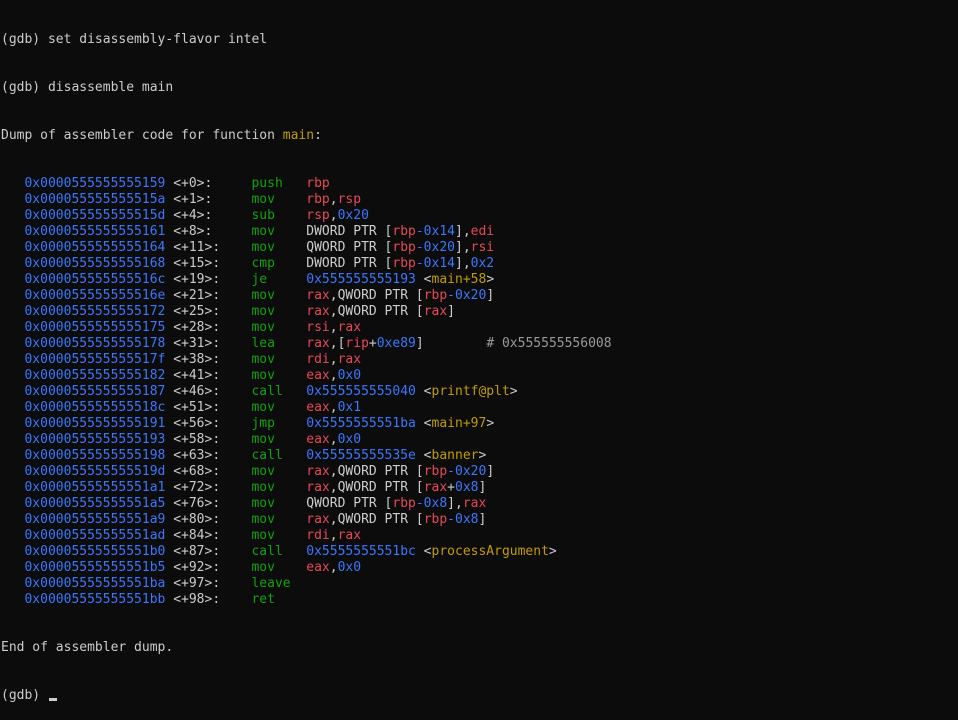 This screenshot has width=958, height=720. I want to click on dump-footer: End of assembler dump., so click(479, 648).